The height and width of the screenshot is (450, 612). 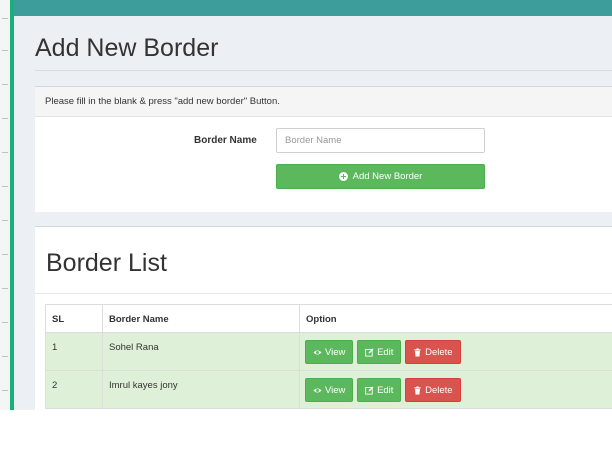 I want to click on table-row: 1 Sohel Rana View Edit Delete, so click(x=328, y=351).